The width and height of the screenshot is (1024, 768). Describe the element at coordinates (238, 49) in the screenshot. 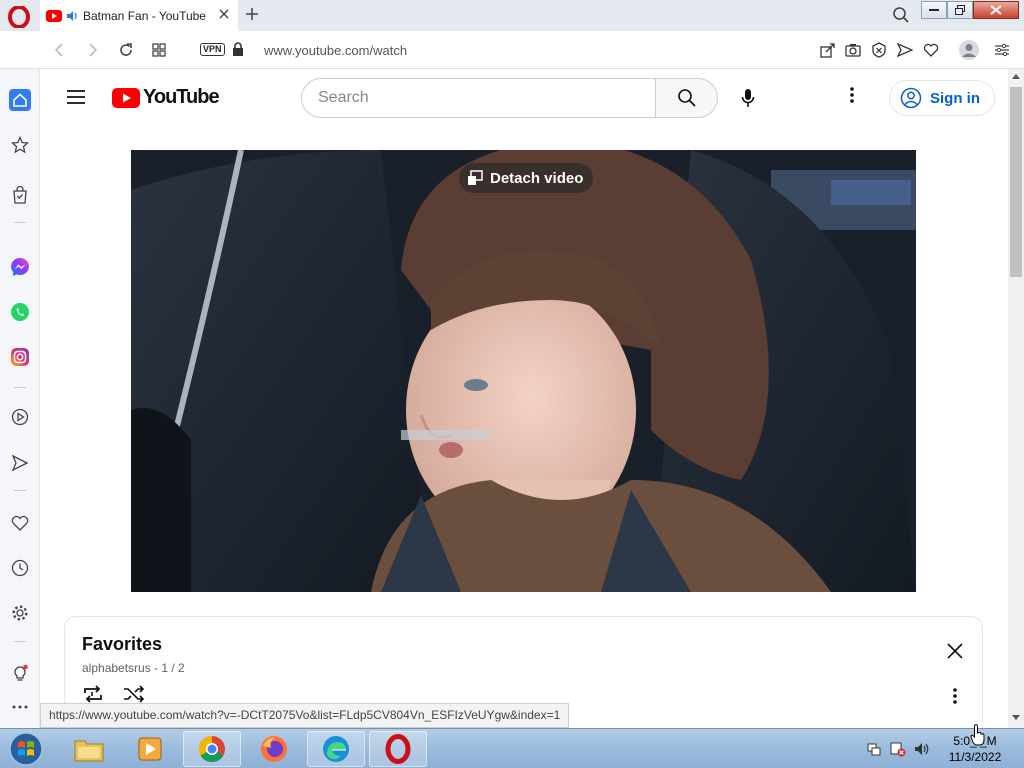

I see `lock-icon` at that location.